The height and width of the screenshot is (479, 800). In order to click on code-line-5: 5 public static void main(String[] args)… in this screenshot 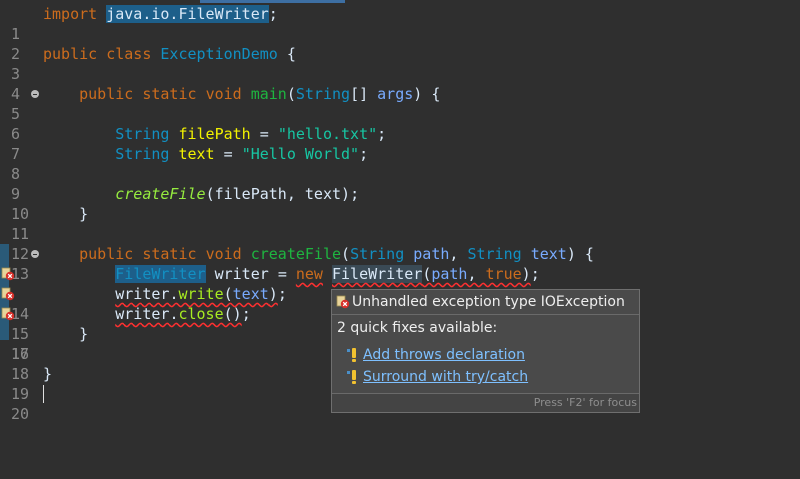, I will do `click(400, 103)`.